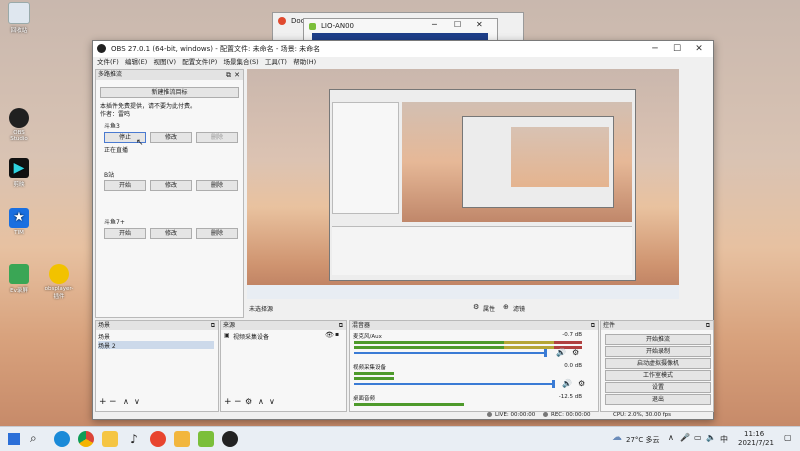 The image size is (800, 451). Describe the element at coordinates (19, 136) in the screenshot. I see `desktop-icon-label: OBS Studio` at that location.